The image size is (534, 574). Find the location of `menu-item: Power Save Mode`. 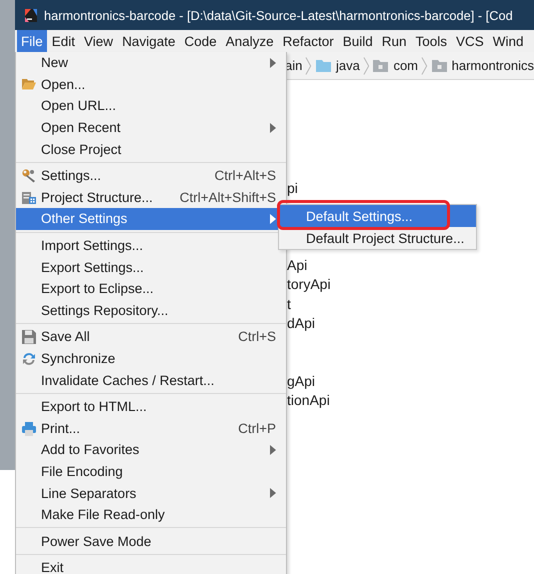

menu-item: Power Save Mode is located at coordinates (151, 541).